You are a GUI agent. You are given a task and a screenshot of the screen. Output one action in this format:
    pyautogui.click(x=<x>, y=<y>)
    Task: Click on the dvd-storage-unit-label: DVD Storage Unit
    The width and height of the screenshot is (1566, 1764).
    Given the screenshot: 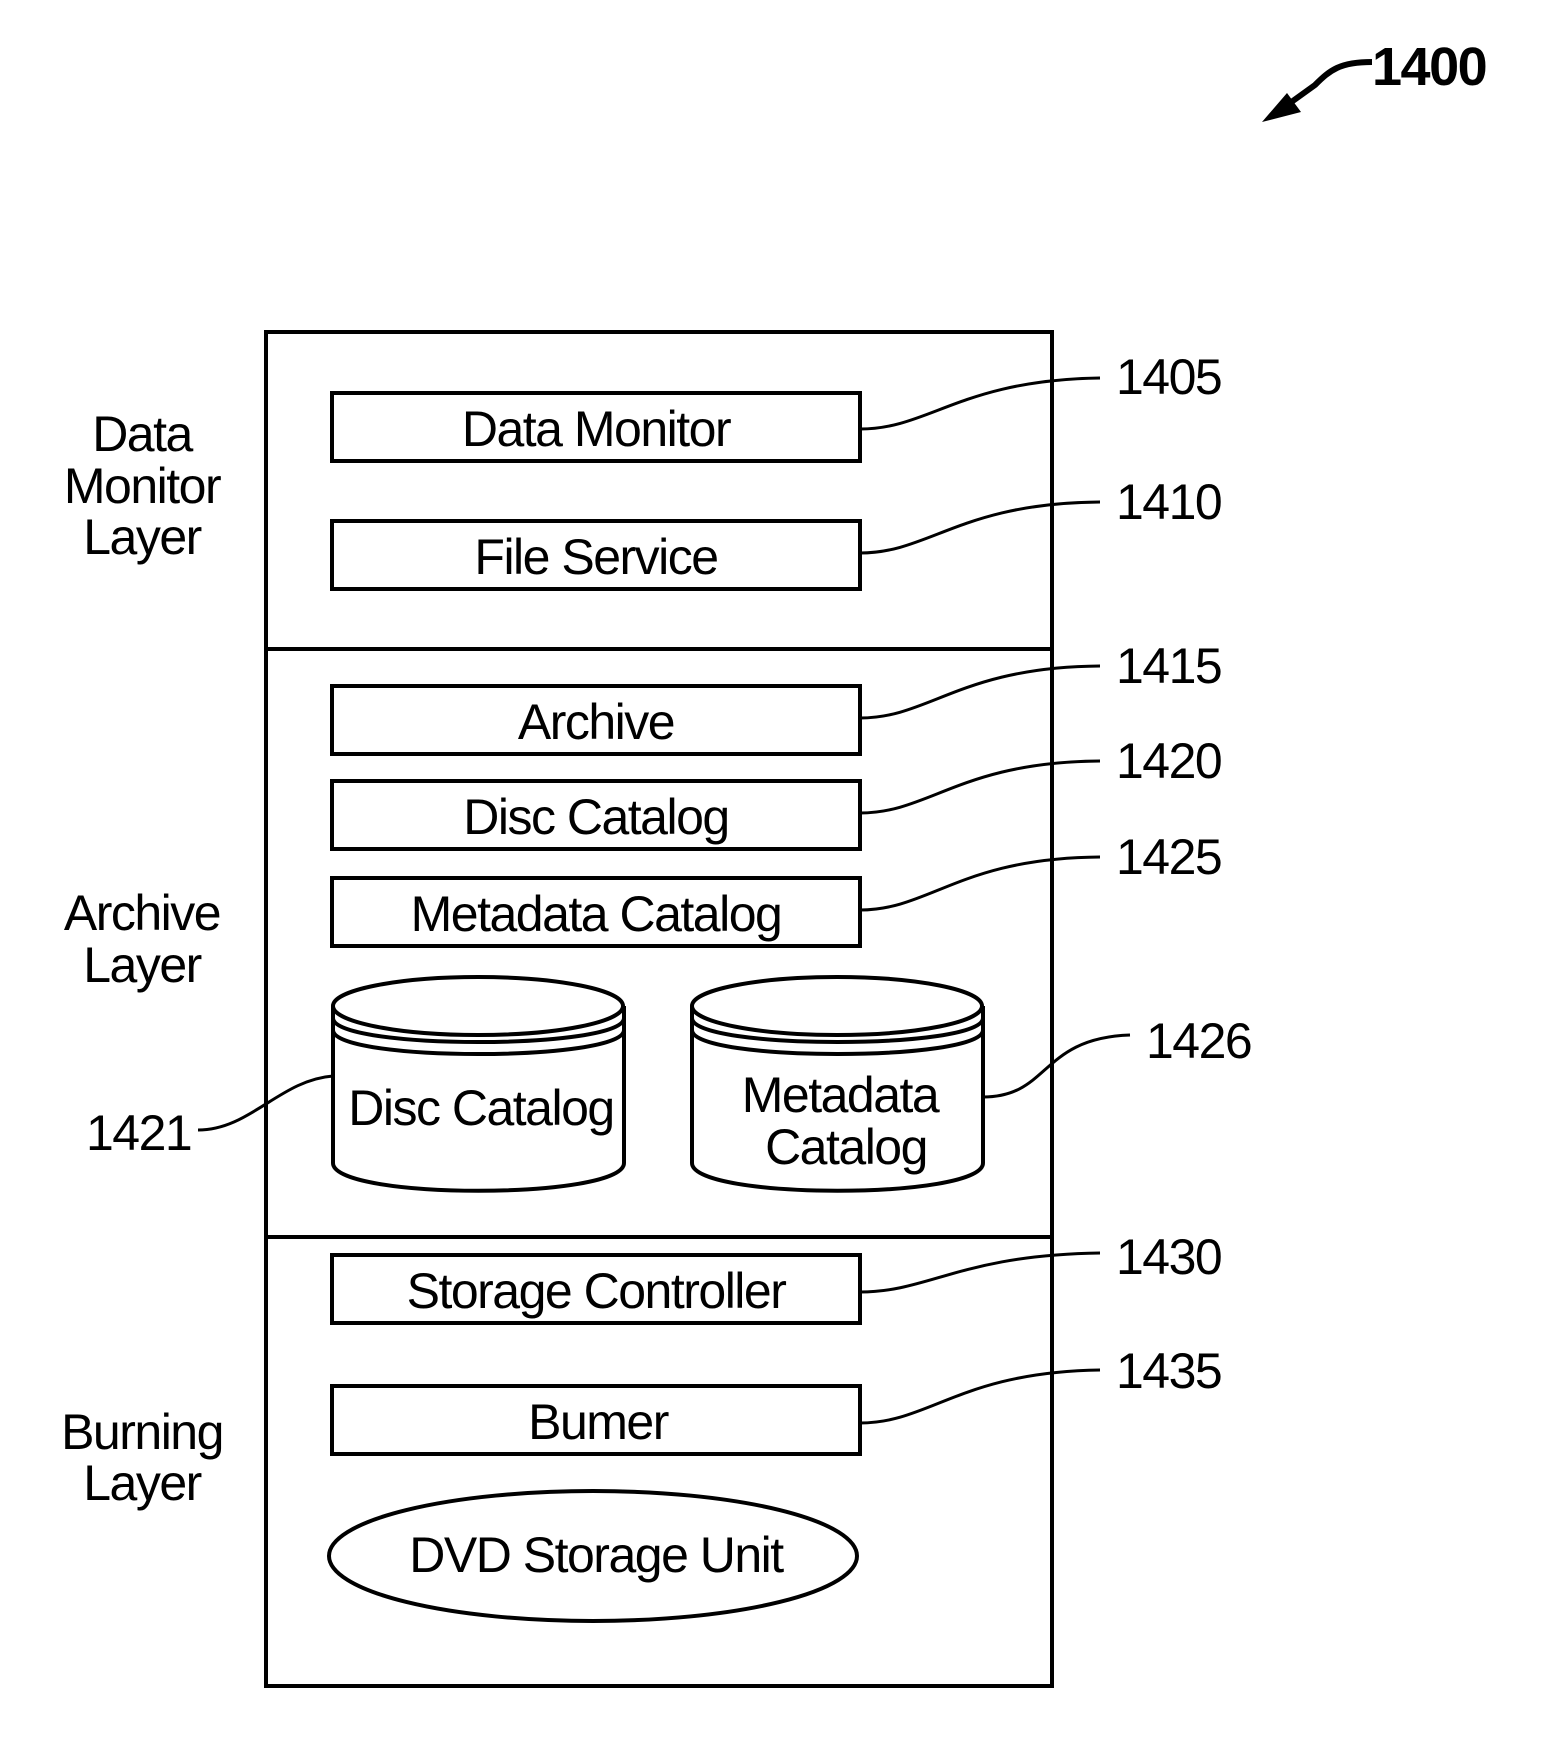 What is the action you would take?
    pyautogui.click(x=596, y=1555)
    